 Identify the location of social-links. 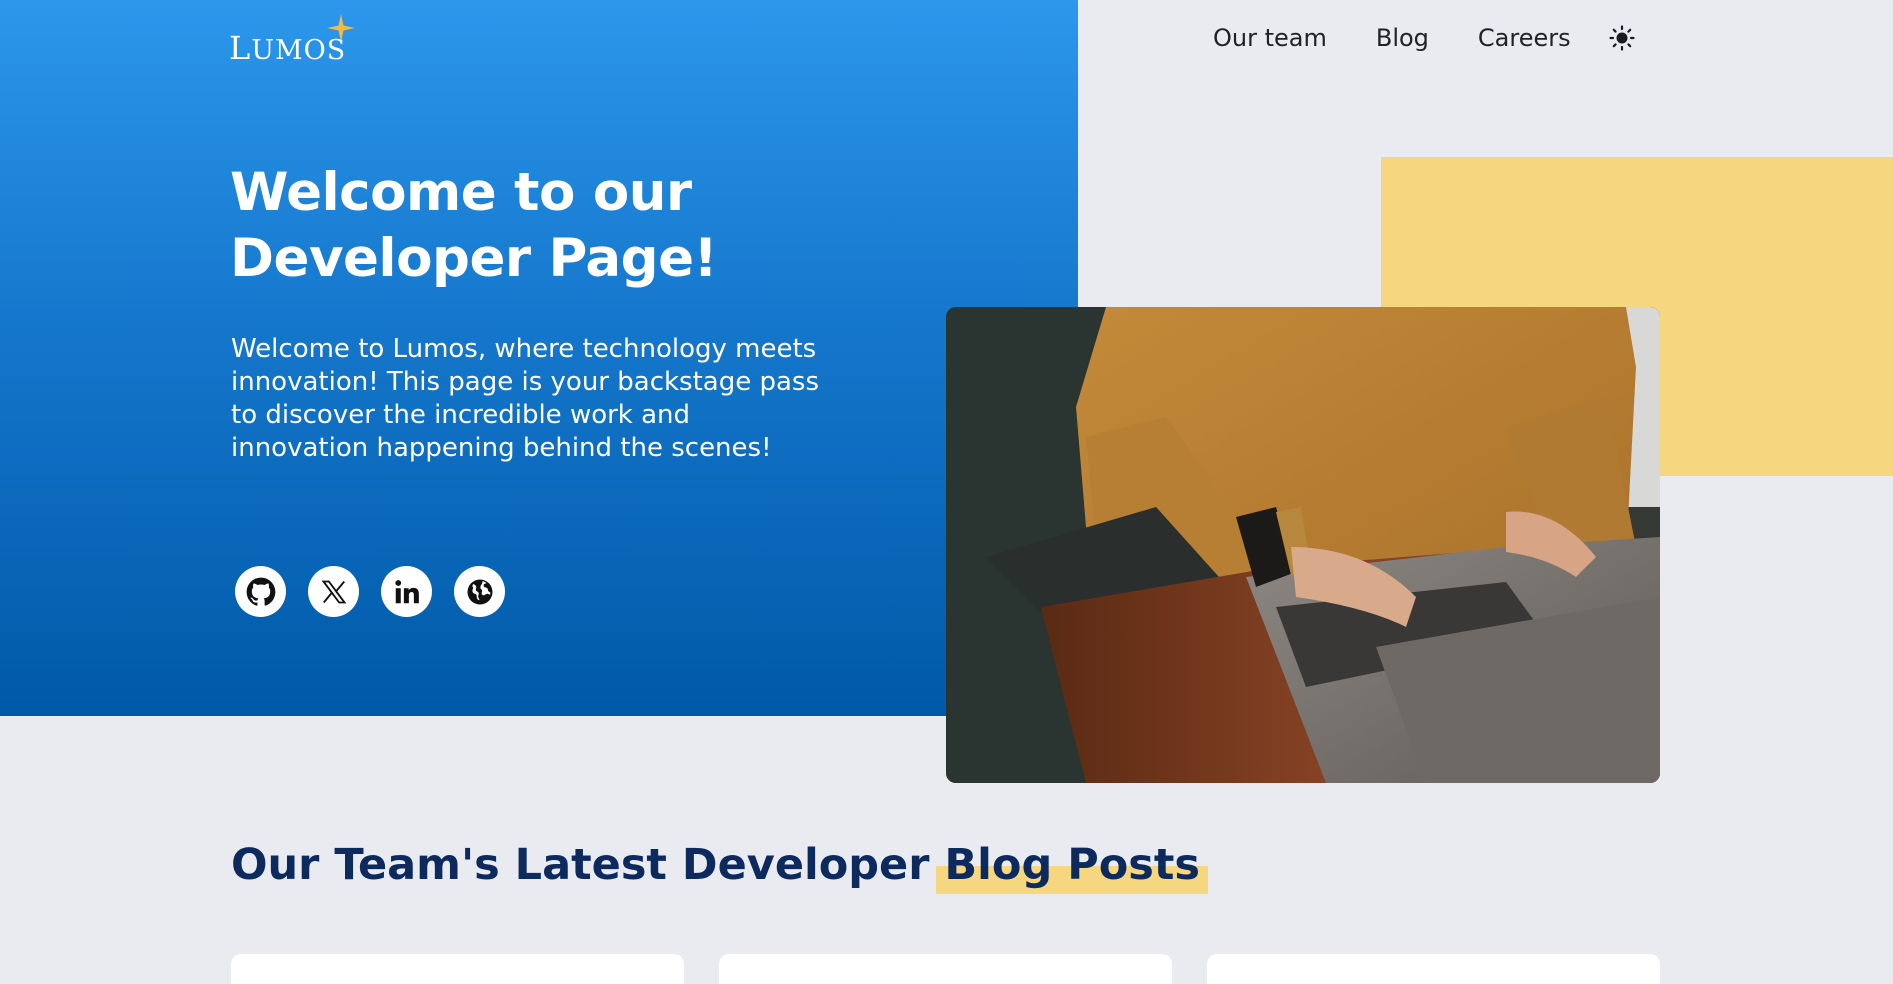
(370, 591).